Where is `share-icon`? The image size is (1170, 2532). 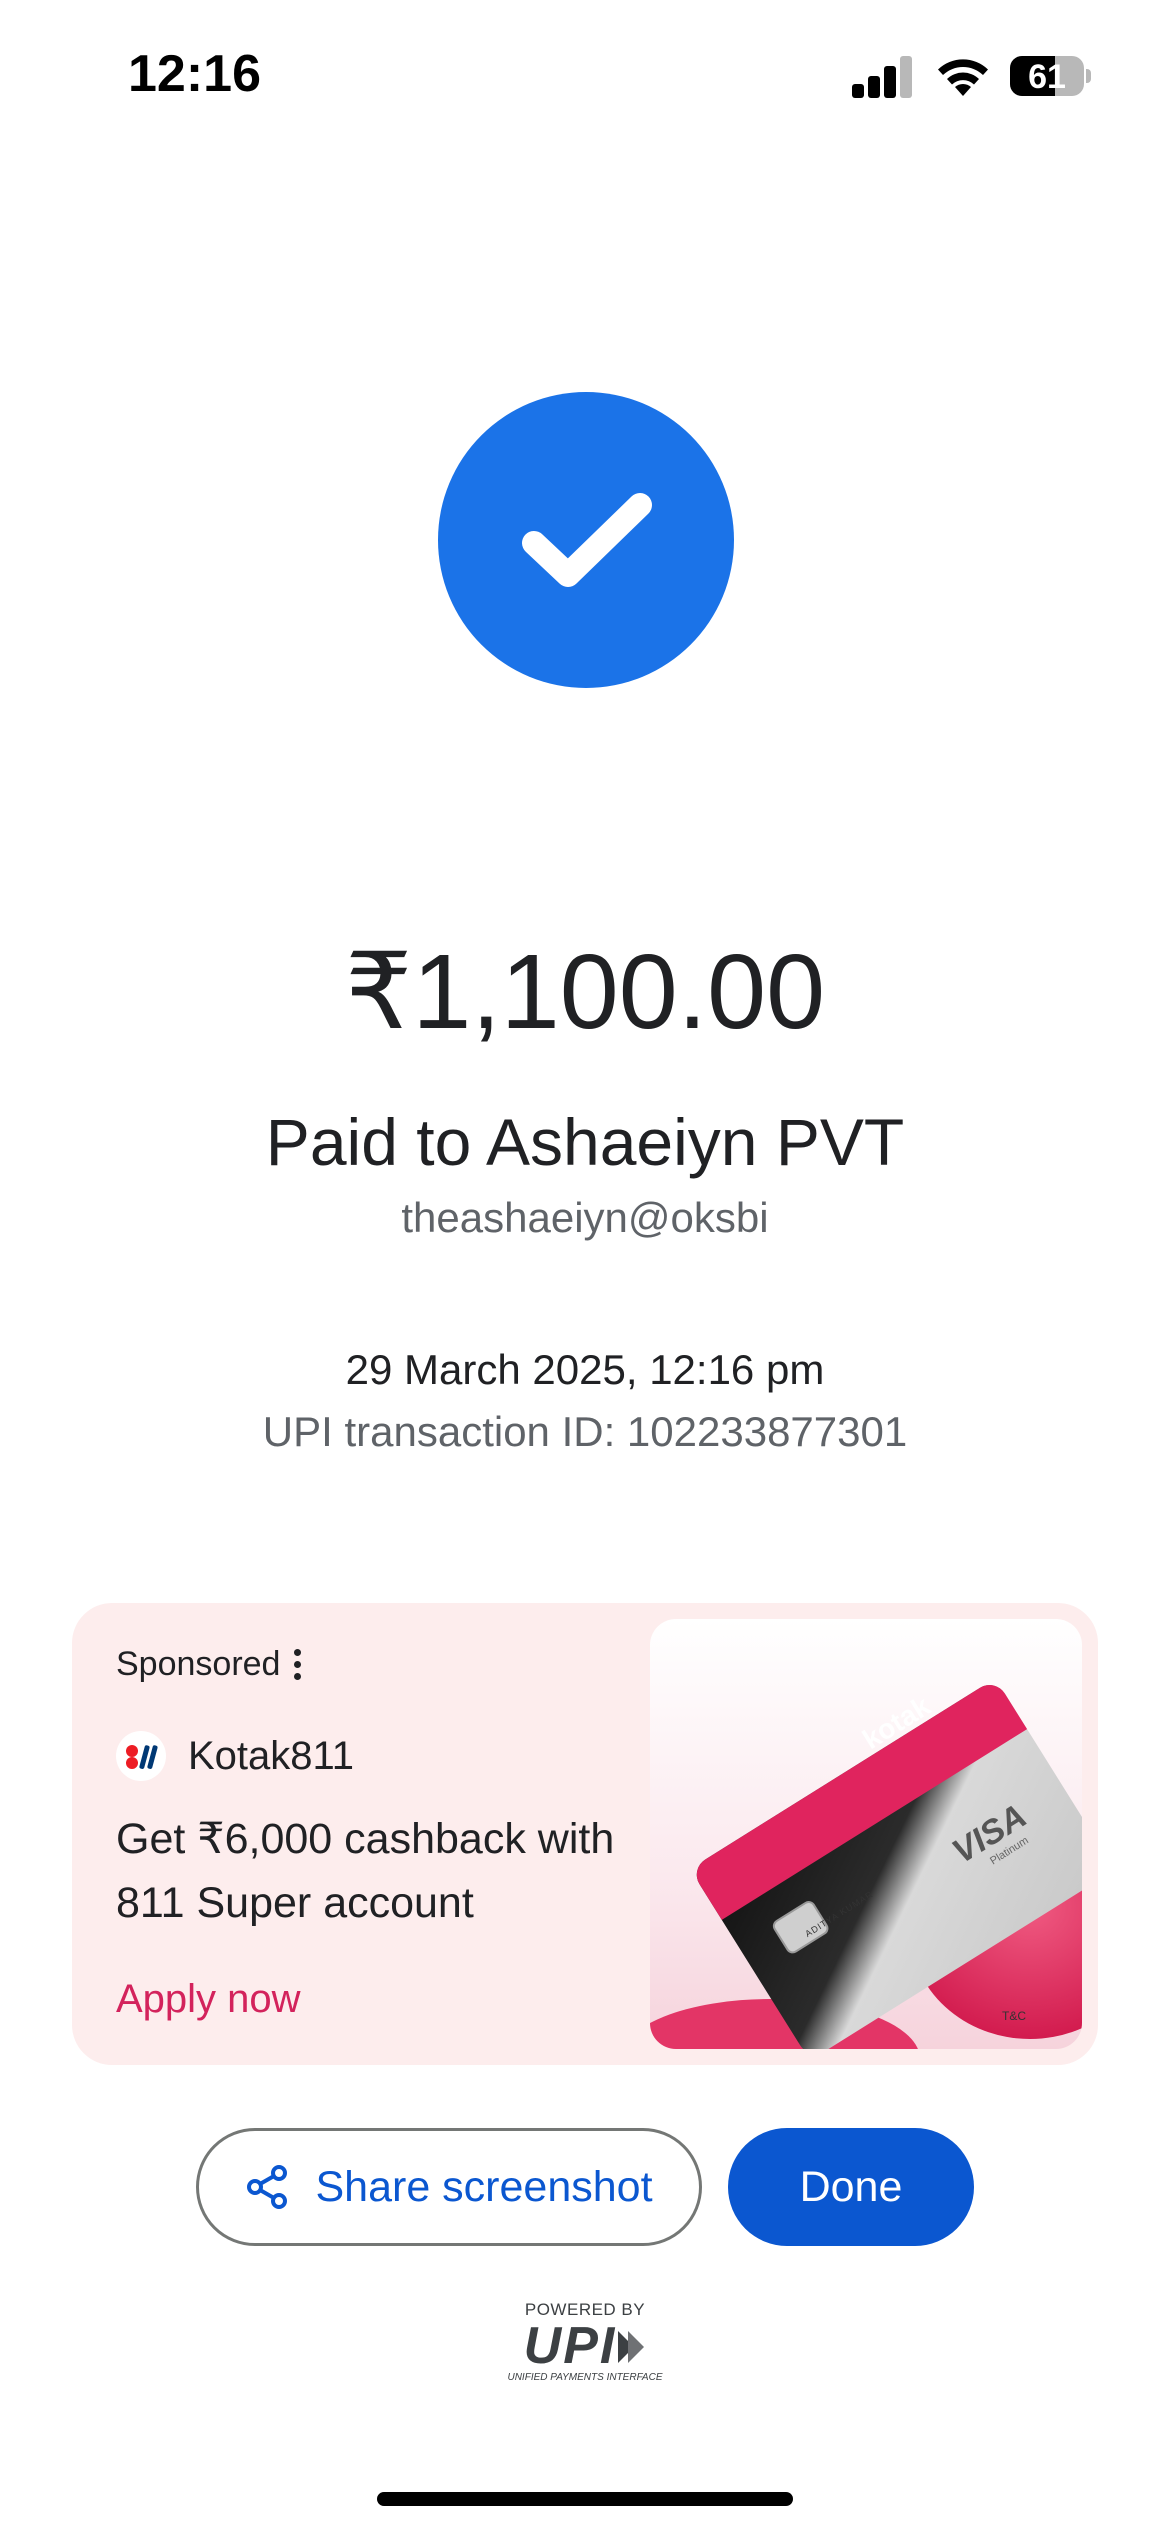
share-icon is located at coordinates (267, 2187).